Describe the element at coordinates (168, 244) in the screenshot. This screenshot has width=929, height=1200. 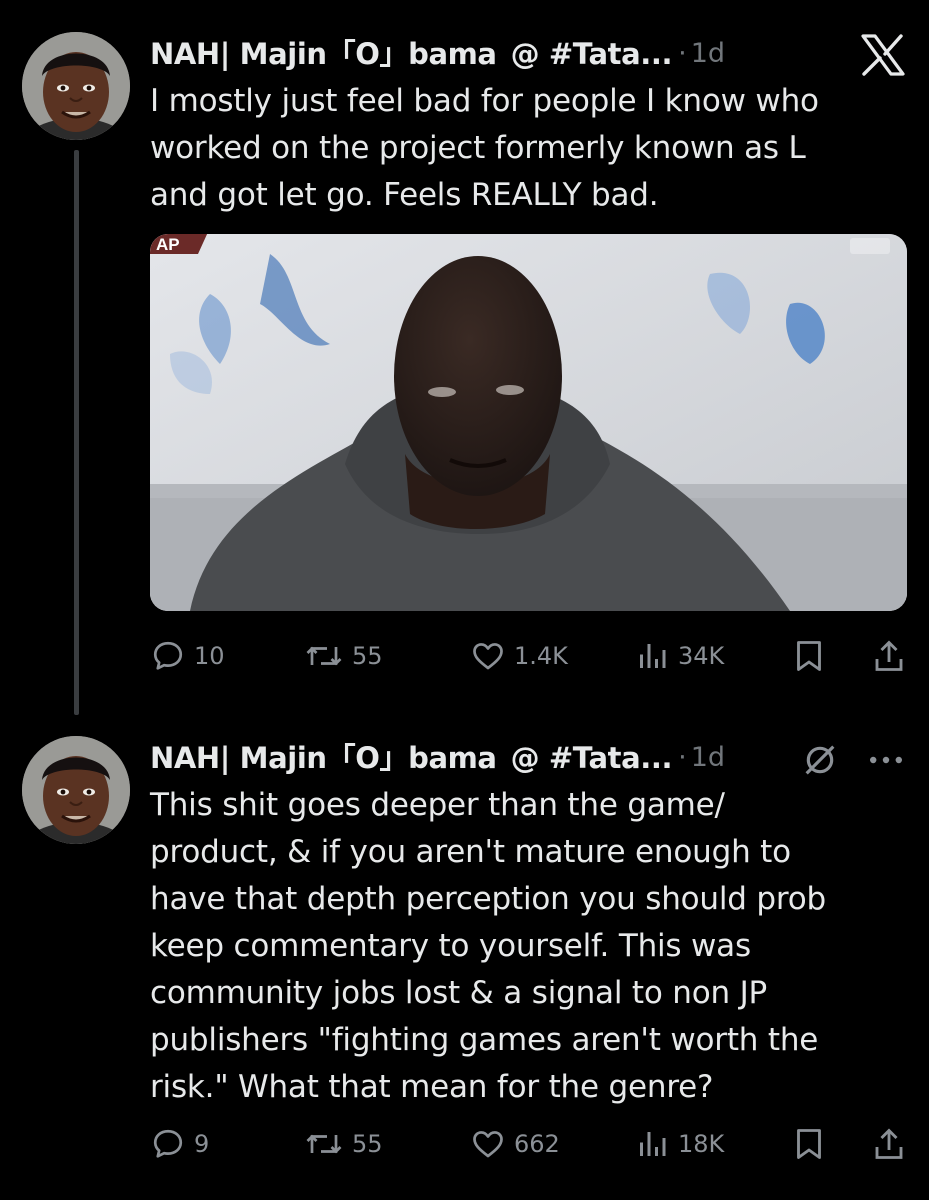
I see `media-badge: AP` at that location.